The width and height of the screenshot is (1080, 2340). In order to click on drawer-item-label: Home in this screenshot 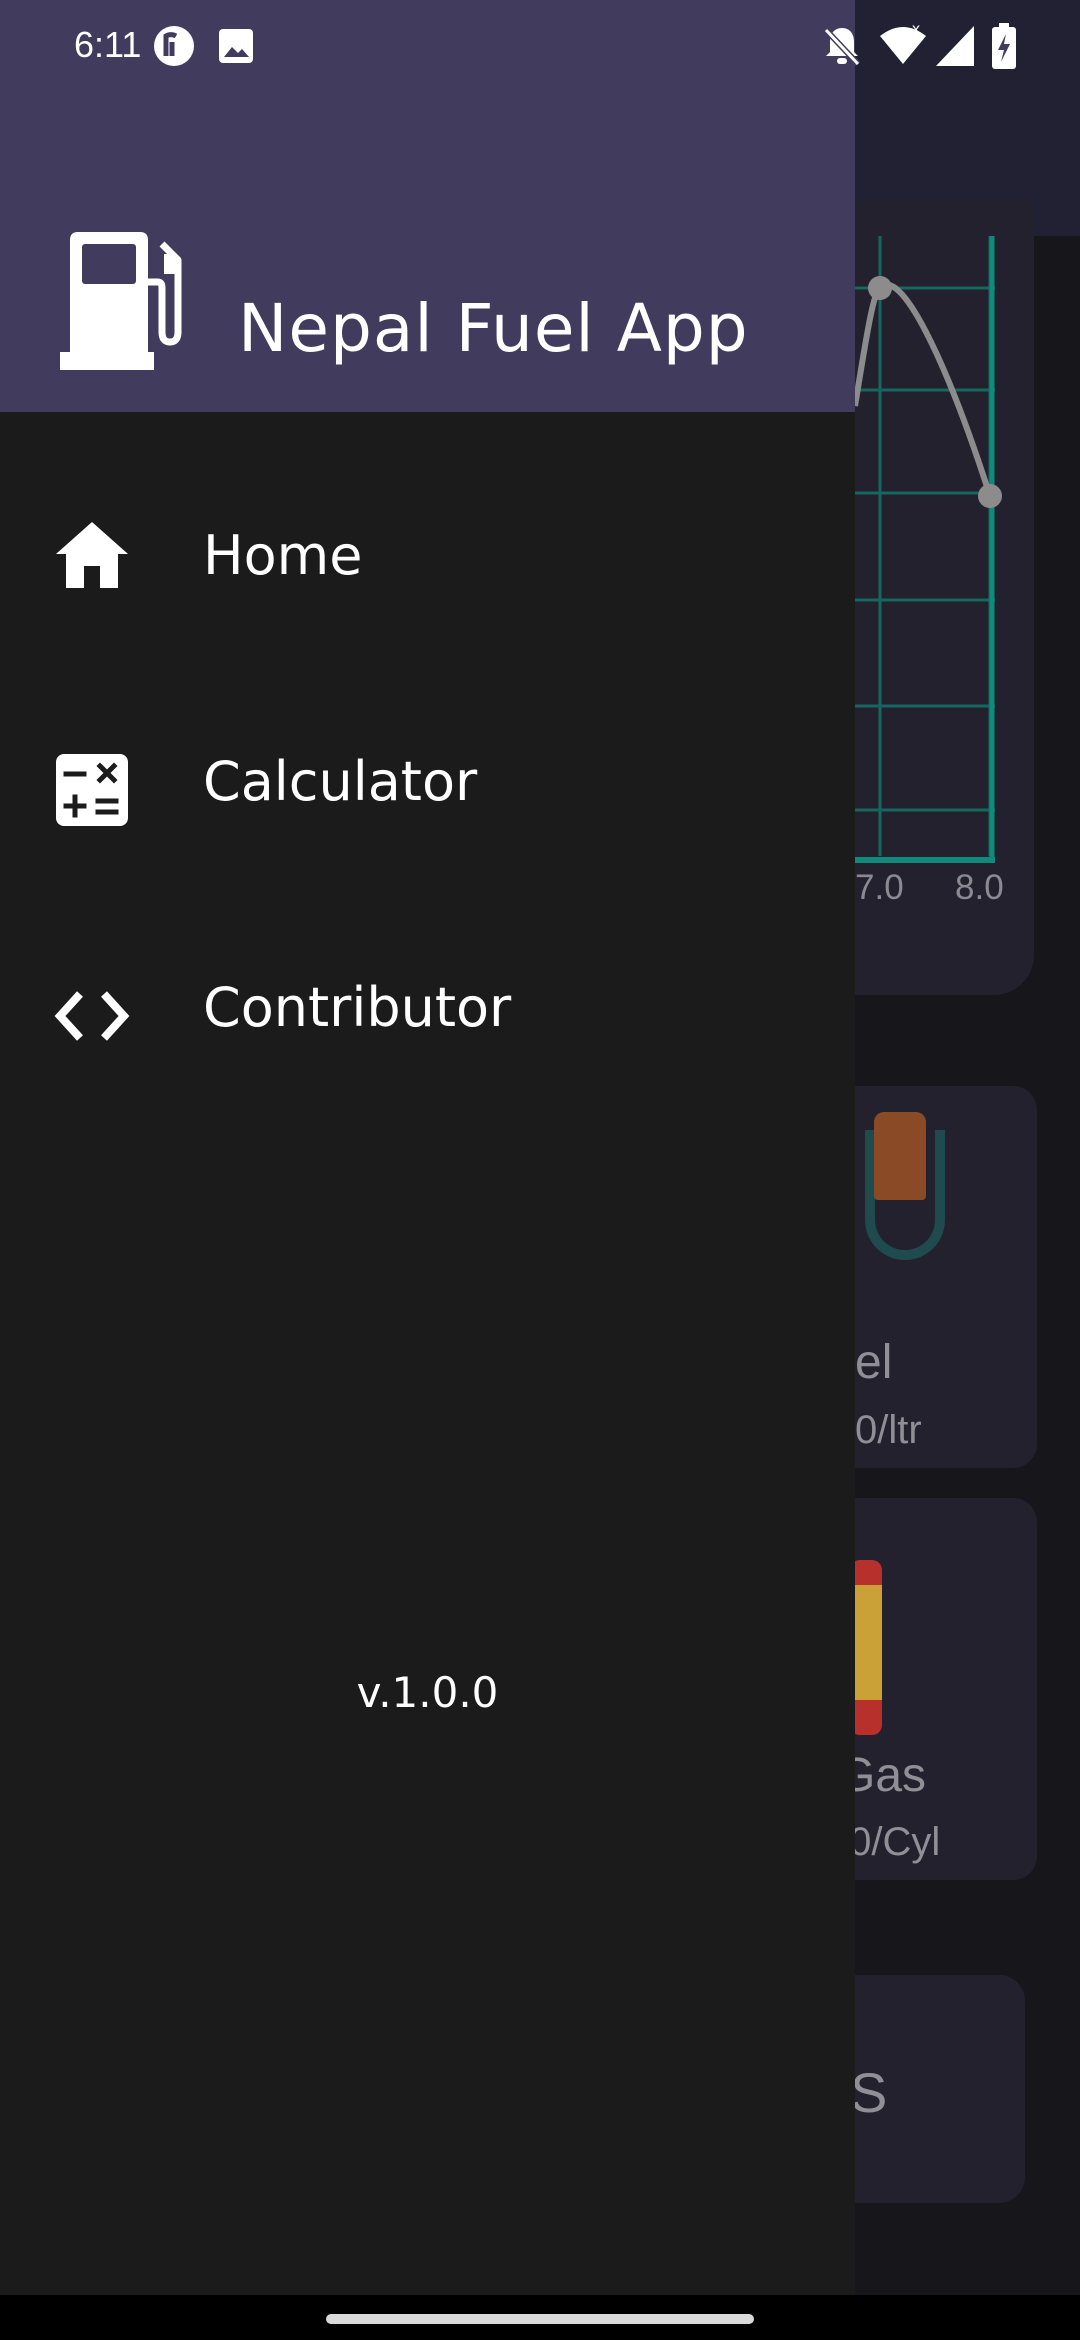, I will do `click(283, 555)`.